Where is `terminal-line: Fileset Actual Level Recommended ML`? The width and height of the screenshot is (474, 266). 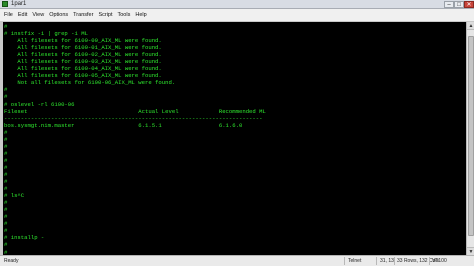 terminal-line: Fileset Actual Level Recommended ML is located at coordinates (135, 111).